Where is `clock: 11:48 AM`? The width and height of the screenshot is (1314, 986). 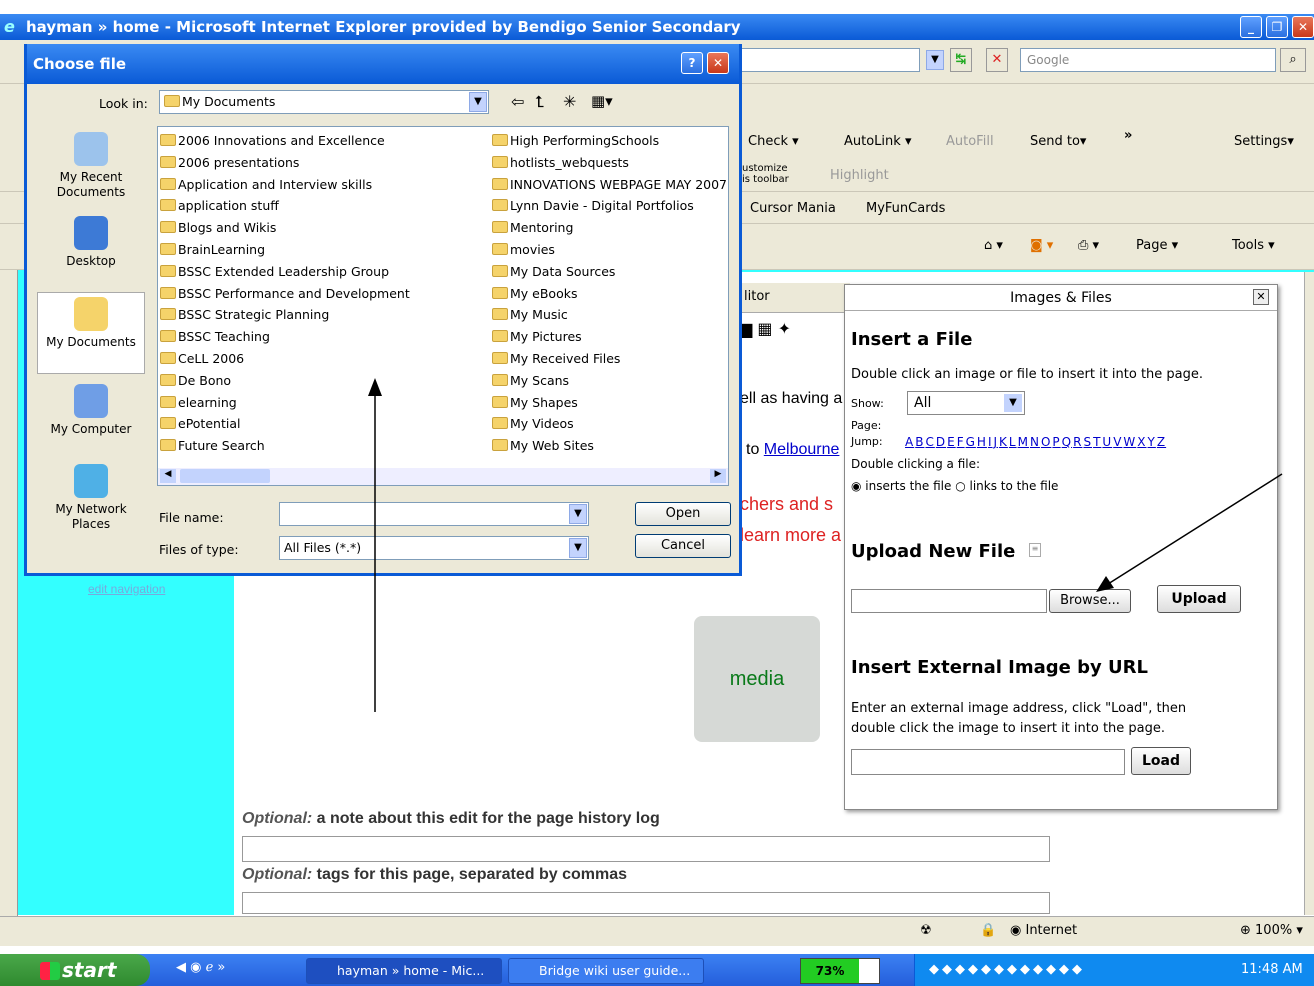 clock: 11:48 AM is located at coordinates (1272, 969).